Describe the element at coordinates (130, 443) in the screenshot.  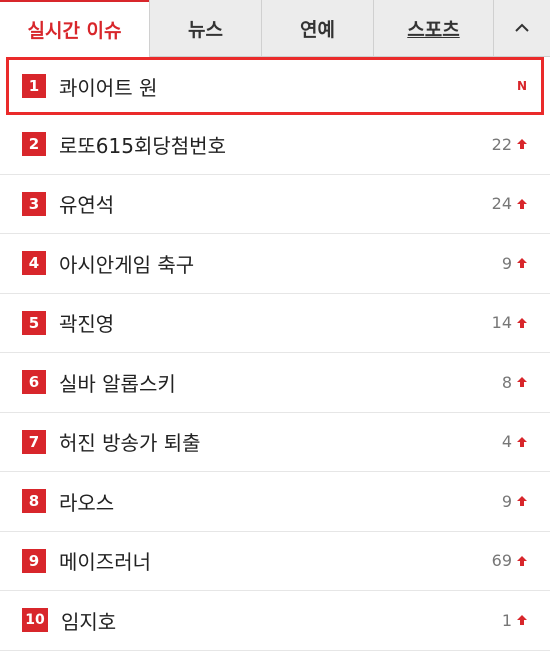
I see `search-term: 허진 방송가 퇴출` at that location.